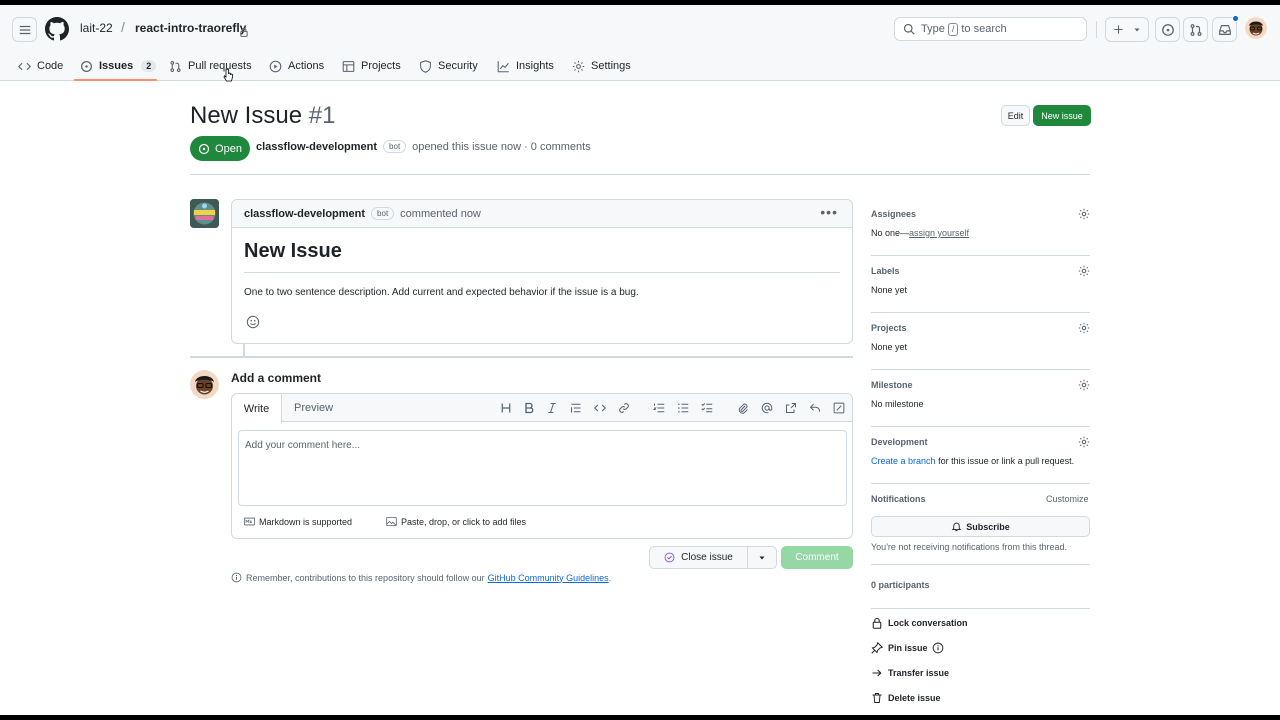 The height and width of the screenshot is (720, 1280). I want to click on issues-button, so click(1167, 29).